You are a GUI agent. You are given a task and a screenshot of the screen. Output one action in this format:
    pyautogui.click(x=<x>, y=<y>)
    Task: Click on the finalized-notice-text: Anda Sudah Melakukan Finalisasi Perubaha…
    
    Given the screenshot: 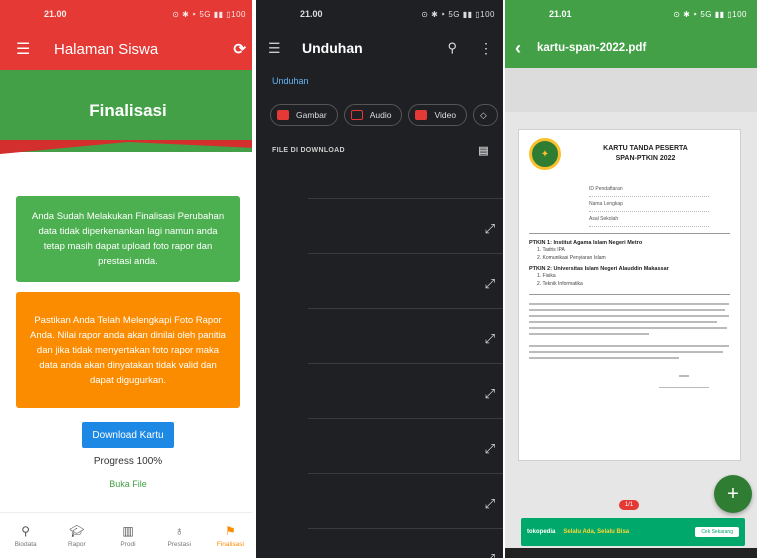 What is the action you would take?
    pyautogui.click(x=128, y=239)
    